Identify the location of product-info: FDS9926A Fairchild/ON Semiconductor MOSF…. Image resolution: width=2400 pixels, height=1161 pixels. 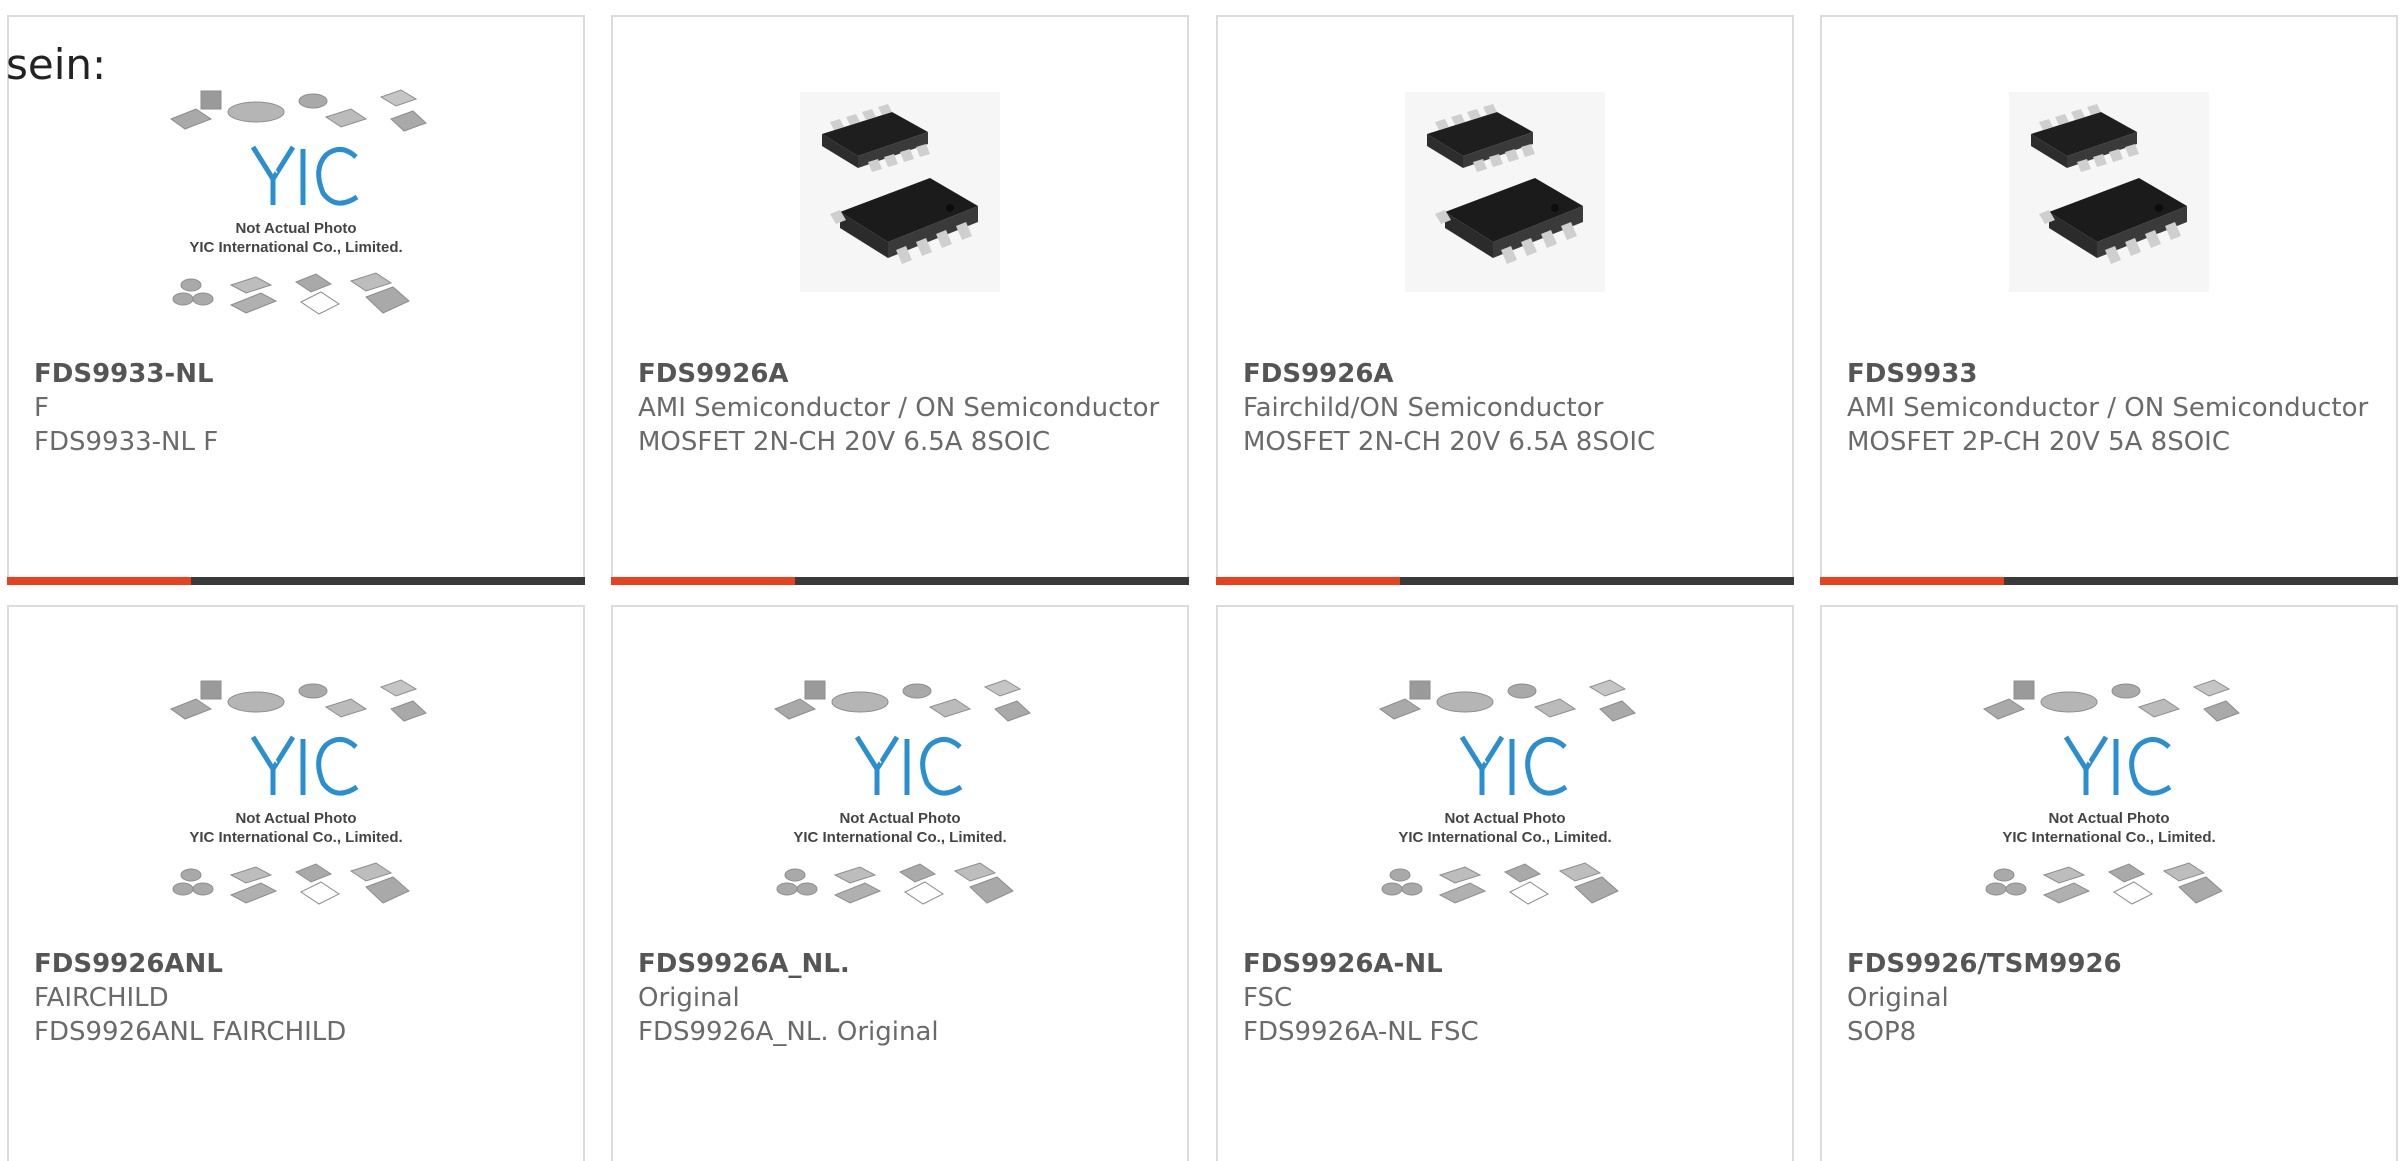
(1507, 408).